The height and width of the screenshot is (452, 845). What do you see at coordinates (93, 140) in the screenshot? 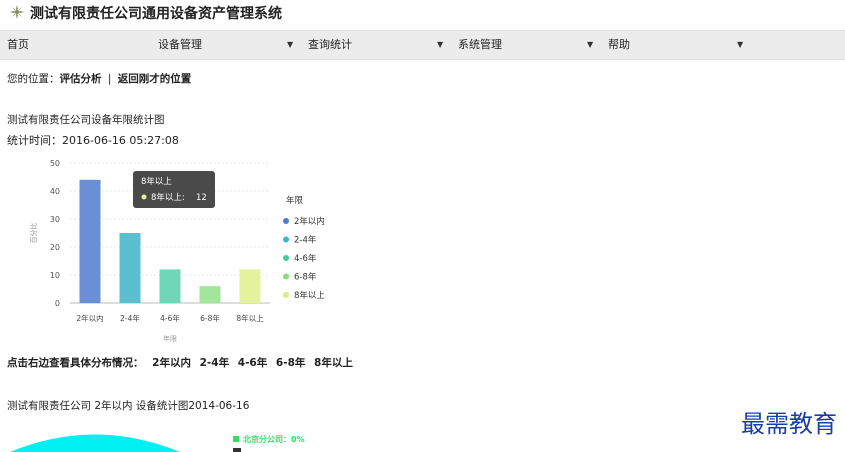
I see `stat-time: 统计时间：2016-06-16 05:27:08` at bounding box center [93, 140].